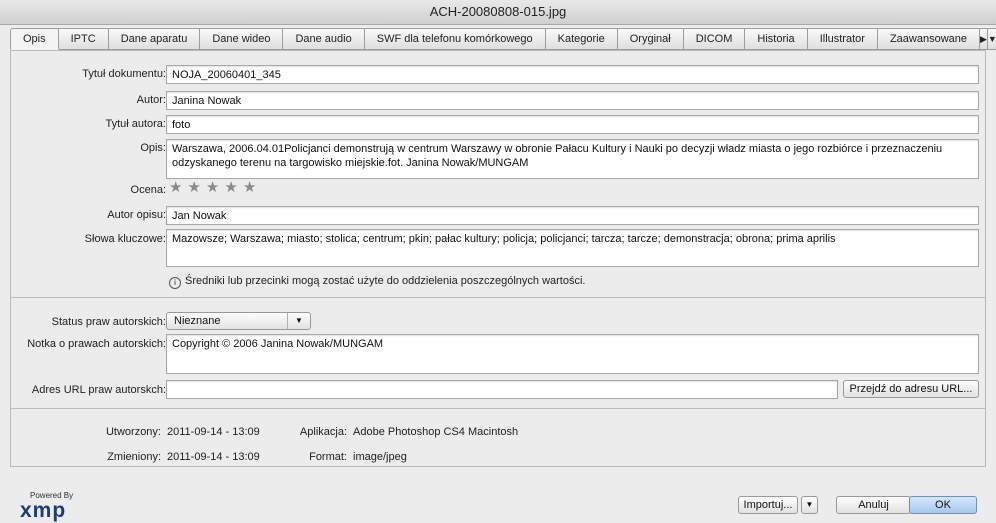 The width and height of the screenshot is (996, 523). What do you see at coordinates (242, 39) in the screenshot?
I see `tab-dane-wideo: Dane wideo` at bounding box center [242, 39].